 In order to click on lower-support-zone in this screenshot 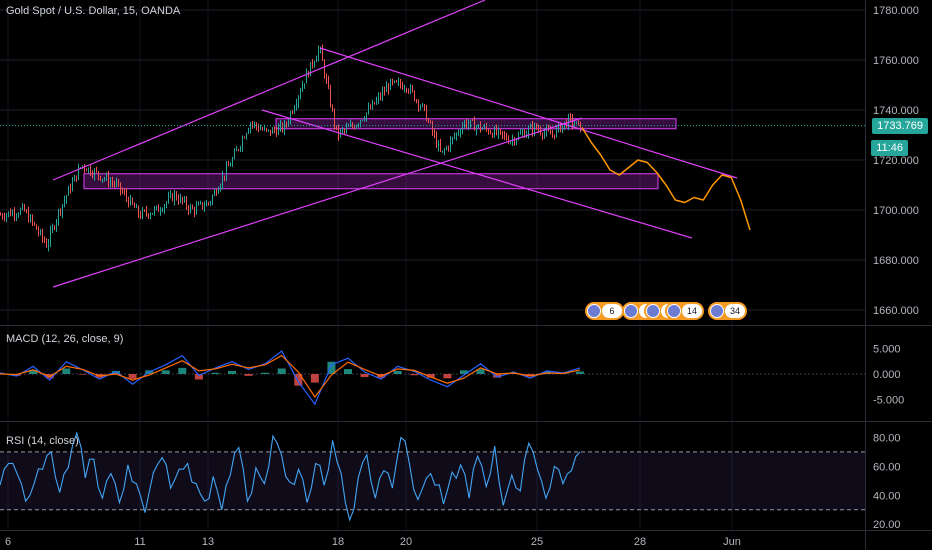, I will do `click(371, 181)`.